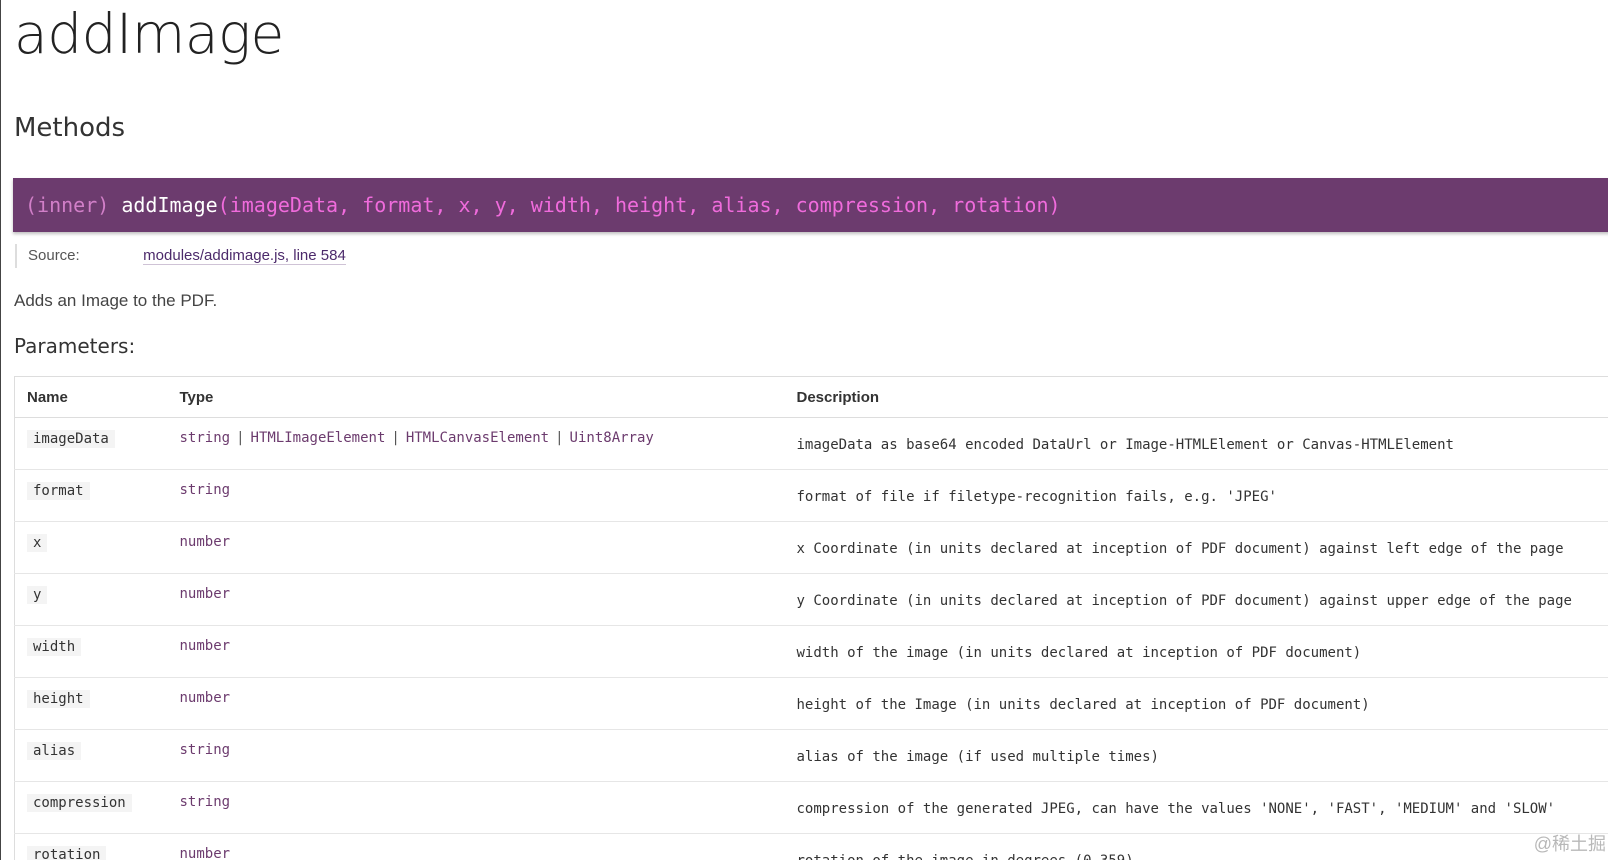 The image size is (1608, 860). I want to click on param-description-cell: rotation of the image in degrees (0-359), so click(1196, 846).